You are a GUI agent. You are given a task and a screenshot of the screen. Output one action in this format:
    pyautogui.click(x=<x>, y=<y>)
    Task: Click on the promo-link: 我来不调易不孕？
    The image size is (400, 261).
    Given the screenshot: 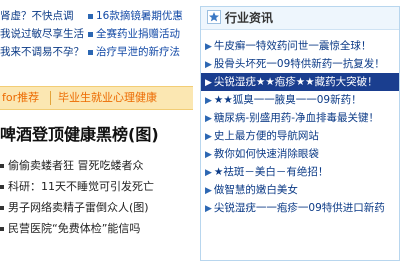 What is the action you would take?
    pyautogui.click(x=44, y=52)
    